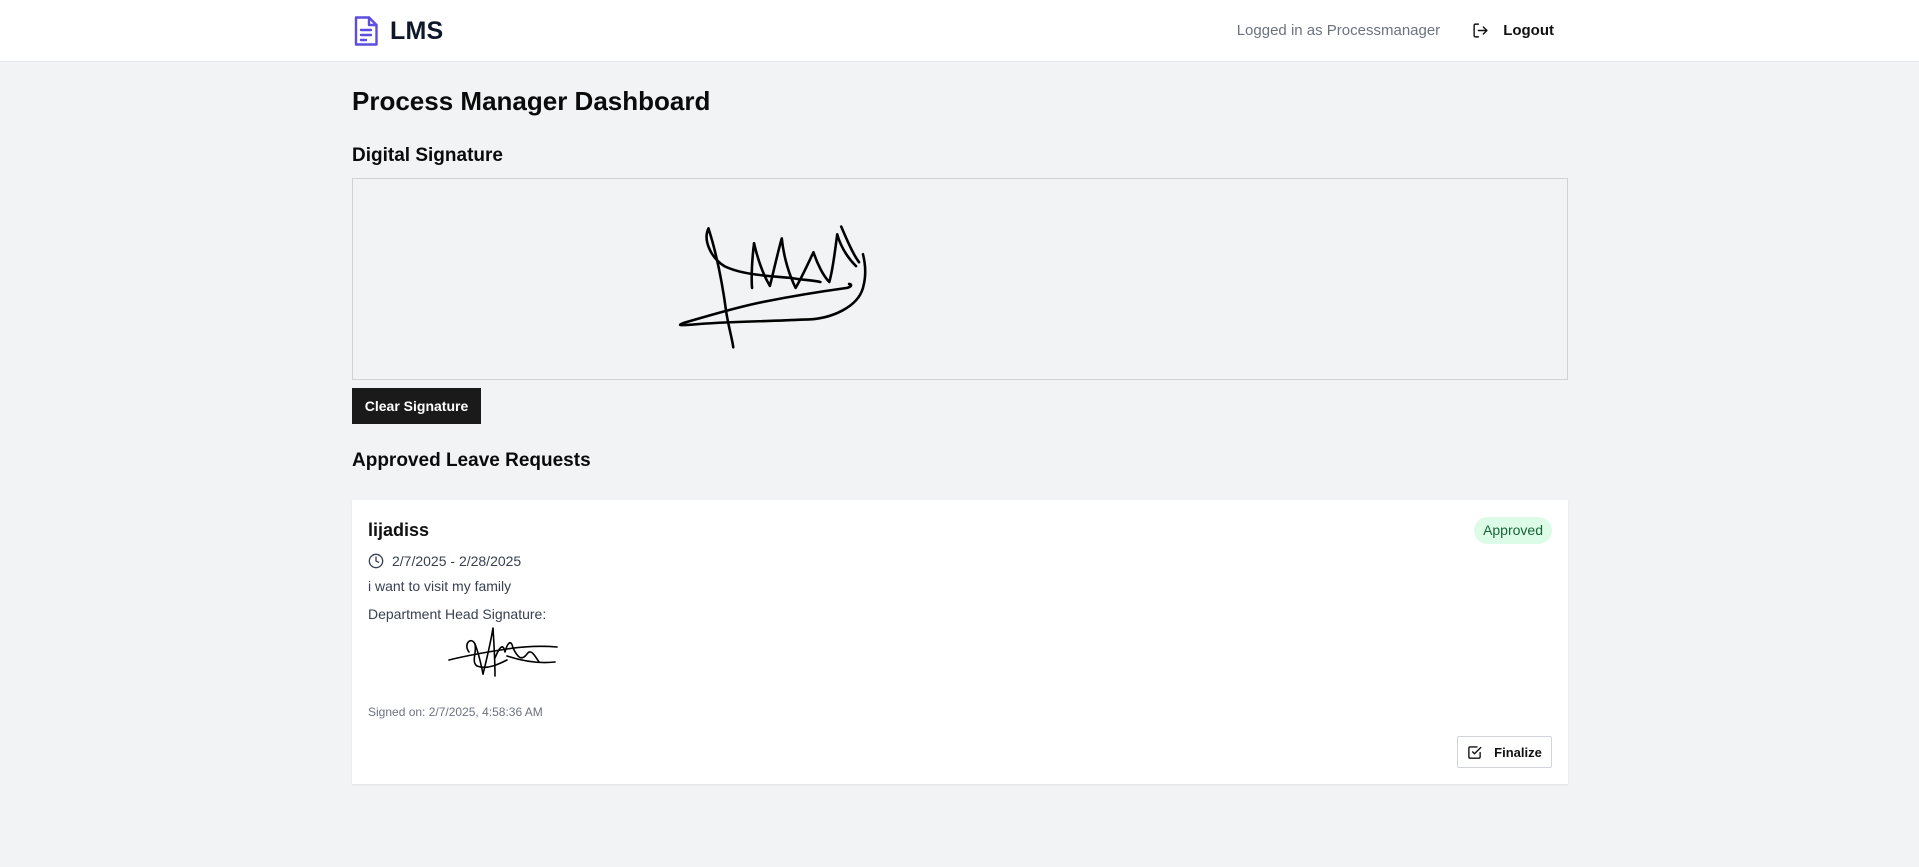 Image resolution: width=1919 pixels, height=867 pixels. Describe the element at coordinates (1513, 530) in the screenshot. I see `status-badge: Approved` at that location.